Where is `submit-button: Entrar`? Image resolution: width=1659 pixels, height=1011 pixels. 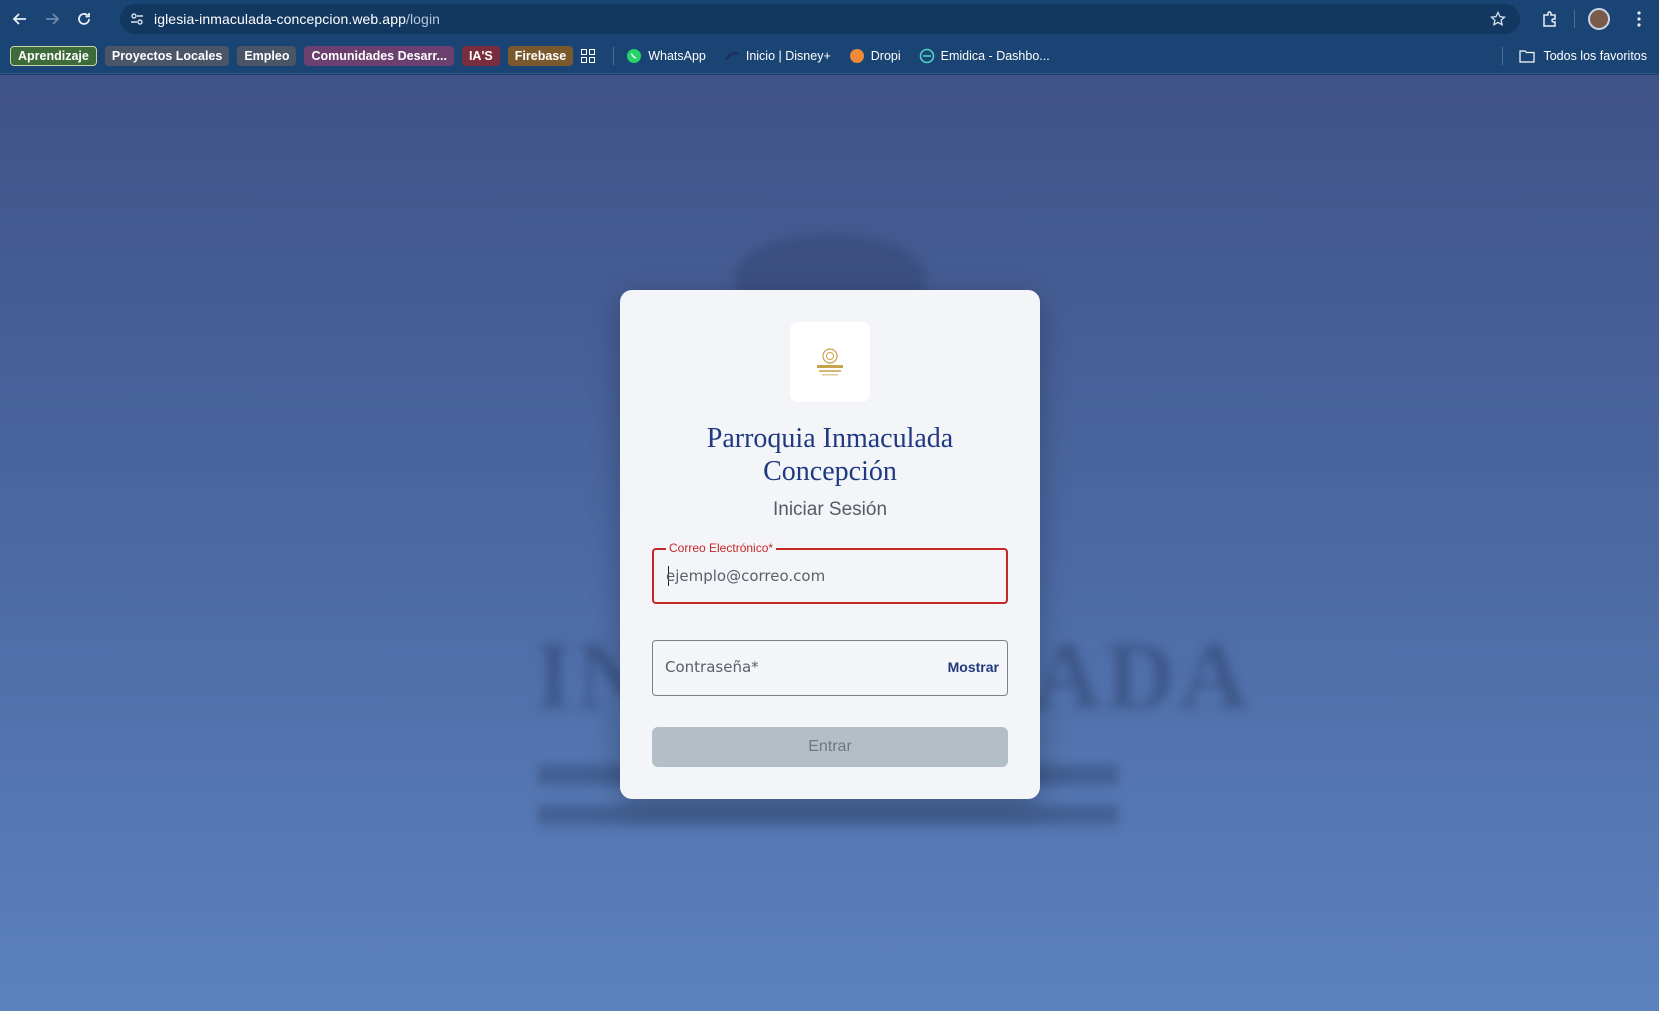 submit-button: Entrar is located at coordinates (830, 747).